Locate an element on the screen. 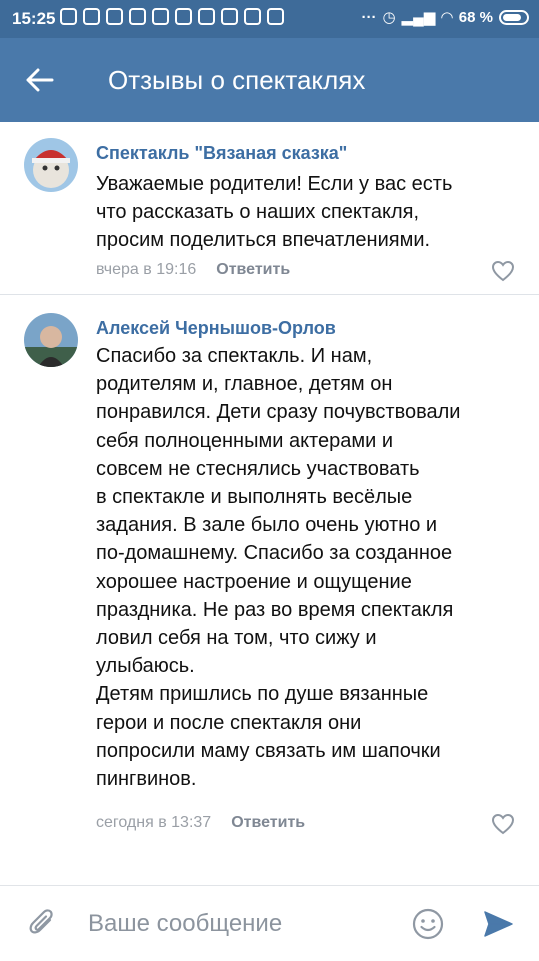 This screenshot has height=961, width=539. back-button is located at coordinates (40, 80).